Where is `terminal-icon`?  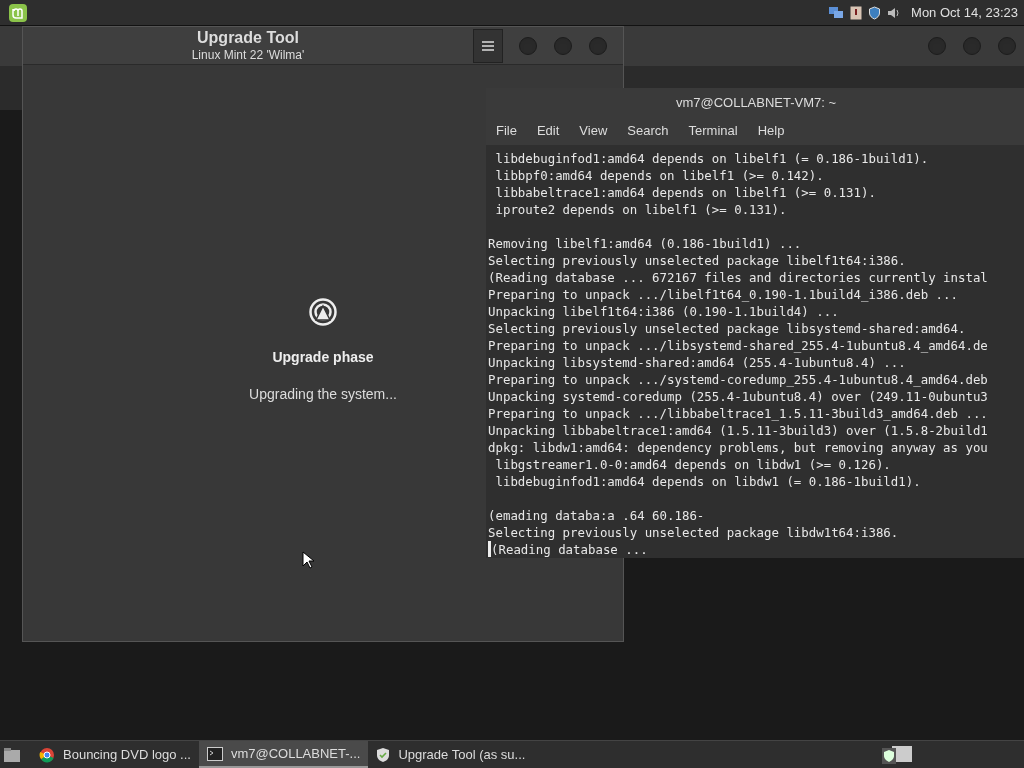
terminal-icon is located at coordinates (214, 753).